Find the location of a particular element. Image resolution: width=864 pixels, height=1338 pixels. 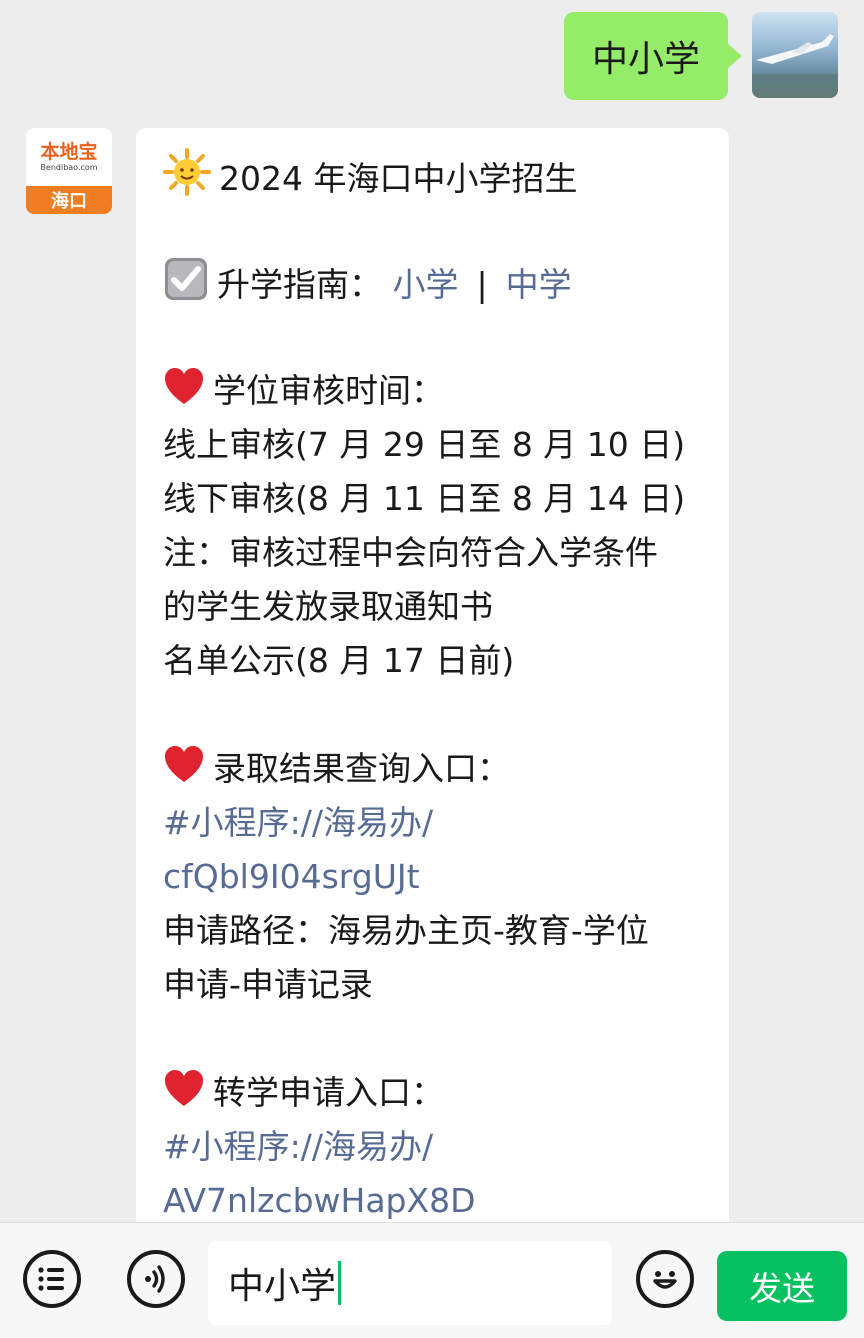

airplane-icon is located at coordinates (795, 66).